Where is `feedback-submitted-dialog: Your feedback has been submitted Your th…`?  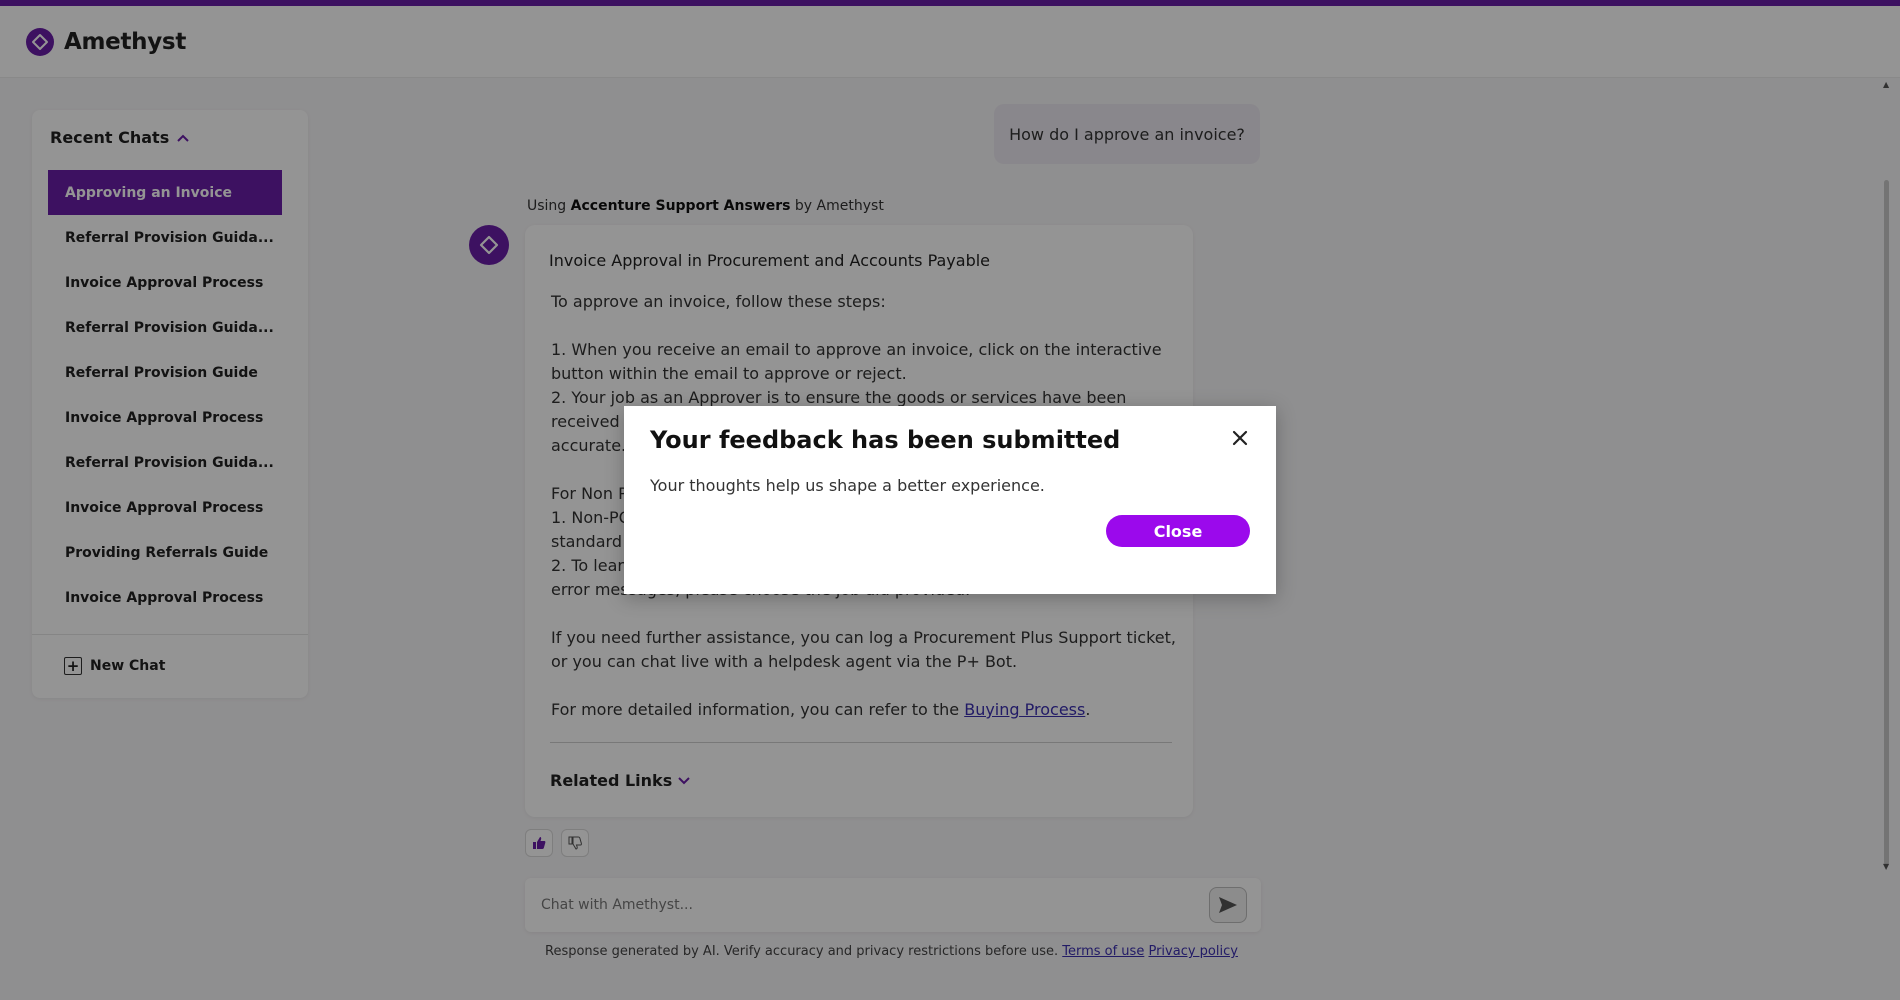
feedback-submitted-dialog: Your feedback has been submitted Your th… is located at coordinates (950, 500).